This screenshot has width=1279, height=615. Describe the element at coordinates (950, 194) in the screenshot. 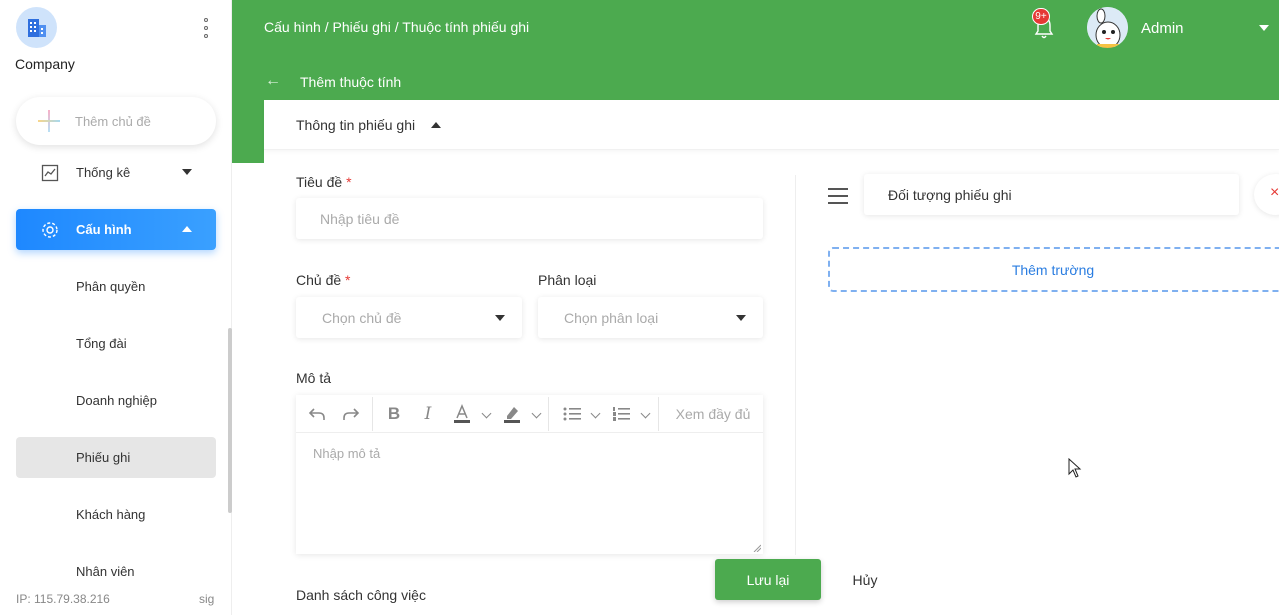

I see `object-field-value: Đối tượng phiếu ghi` at that location.